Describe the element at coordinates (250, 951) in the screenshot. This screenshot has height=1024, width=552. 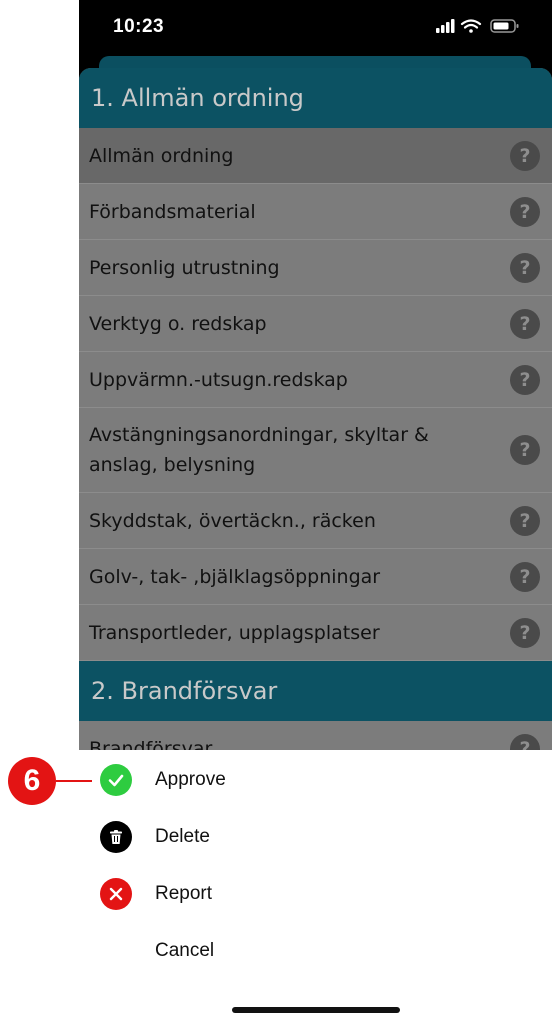
I see `cancel-button: Cancel` at that location.